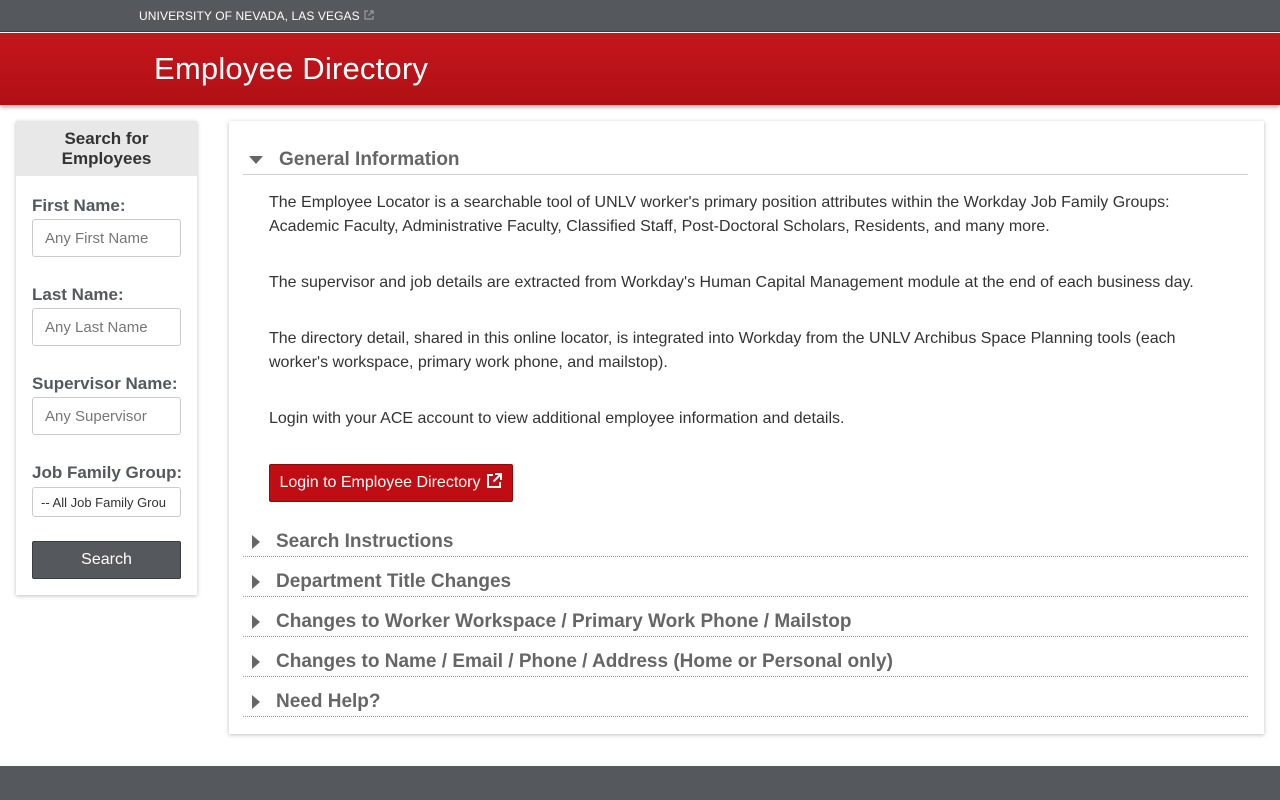 The image size is (1280, 800). I want to click on department-title-changes-toggle: Department Title Changes, so click(745, 582).